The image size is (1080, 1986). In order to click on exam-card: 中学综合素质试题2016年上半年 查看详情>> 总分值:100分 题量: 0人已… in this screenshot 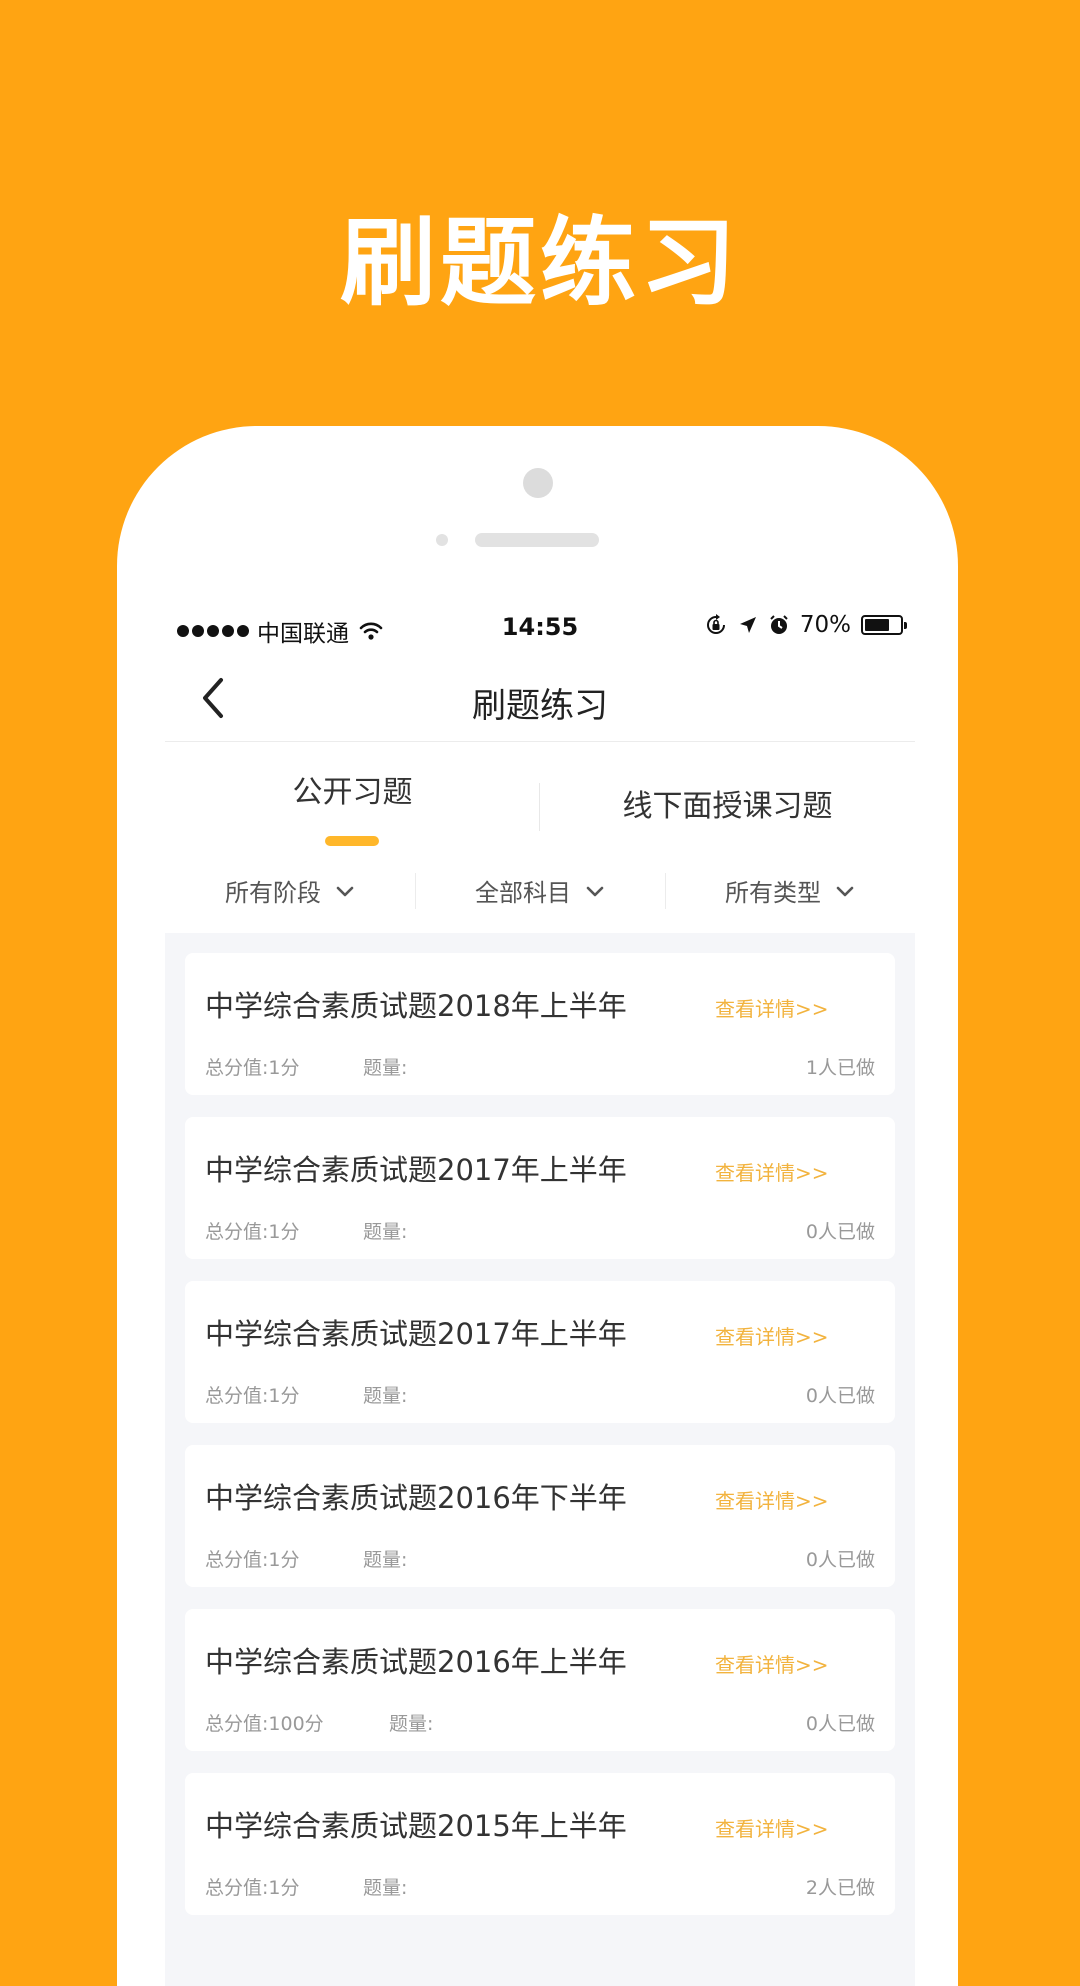, I will do `click(540, 1680)`.